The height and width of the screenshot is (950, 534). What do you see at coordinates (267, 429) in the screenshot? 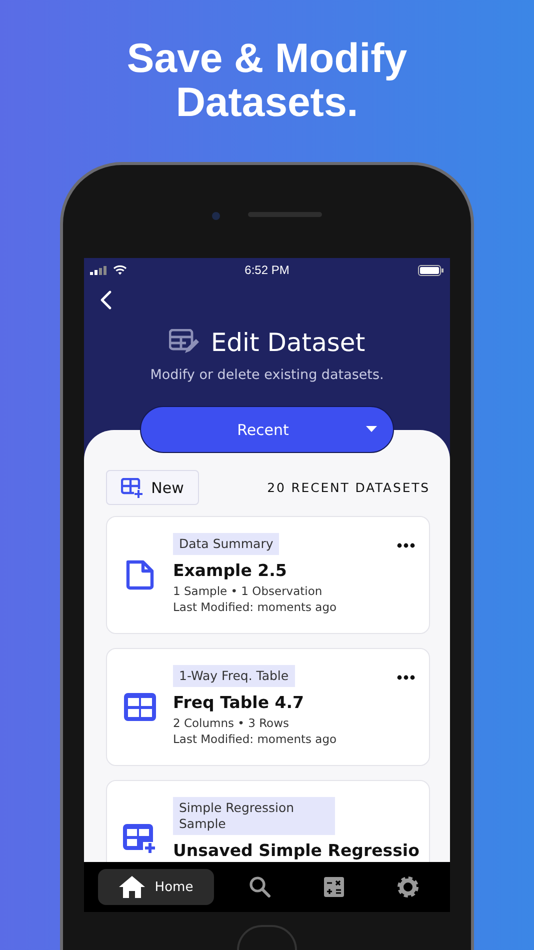
I see `filter-dropdown: Recent` at bounding box center [267, 429].